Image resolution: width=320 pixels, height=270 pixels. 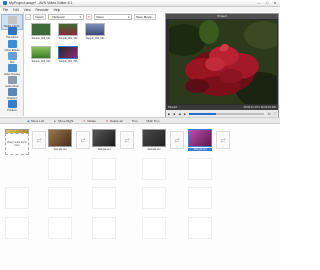 I want to click on delete-all-button: ✕ Delete all, so click(x=114, y=121).